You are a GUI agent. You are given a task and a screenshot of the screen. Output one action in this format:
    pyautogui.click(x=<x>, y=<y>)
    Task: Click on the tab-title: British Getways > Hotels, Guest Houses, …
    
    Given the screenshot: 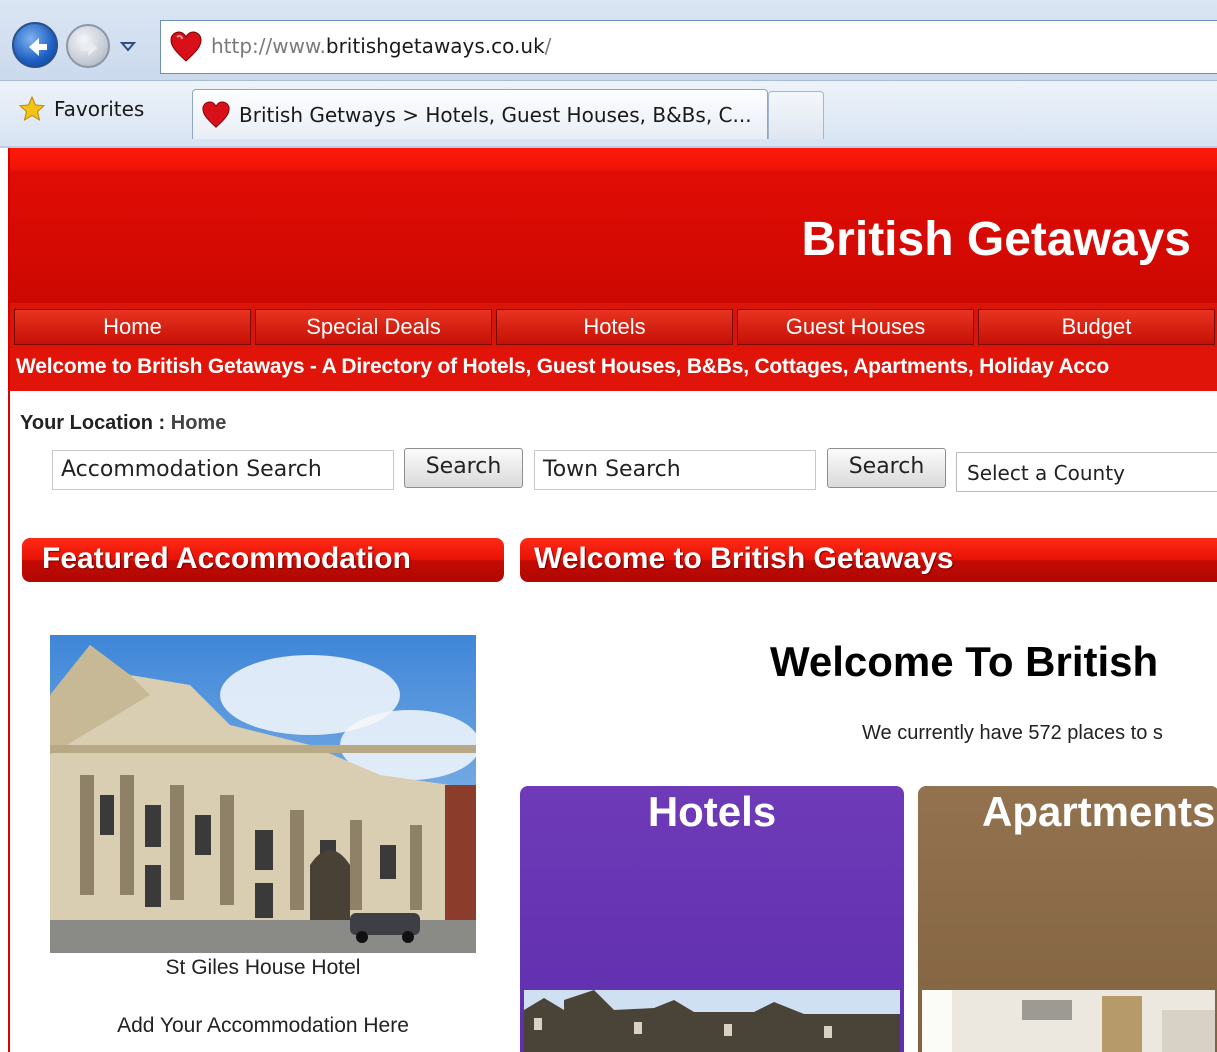 What is the action you would take?
    pyautogui.click(x=495, y=114)
    